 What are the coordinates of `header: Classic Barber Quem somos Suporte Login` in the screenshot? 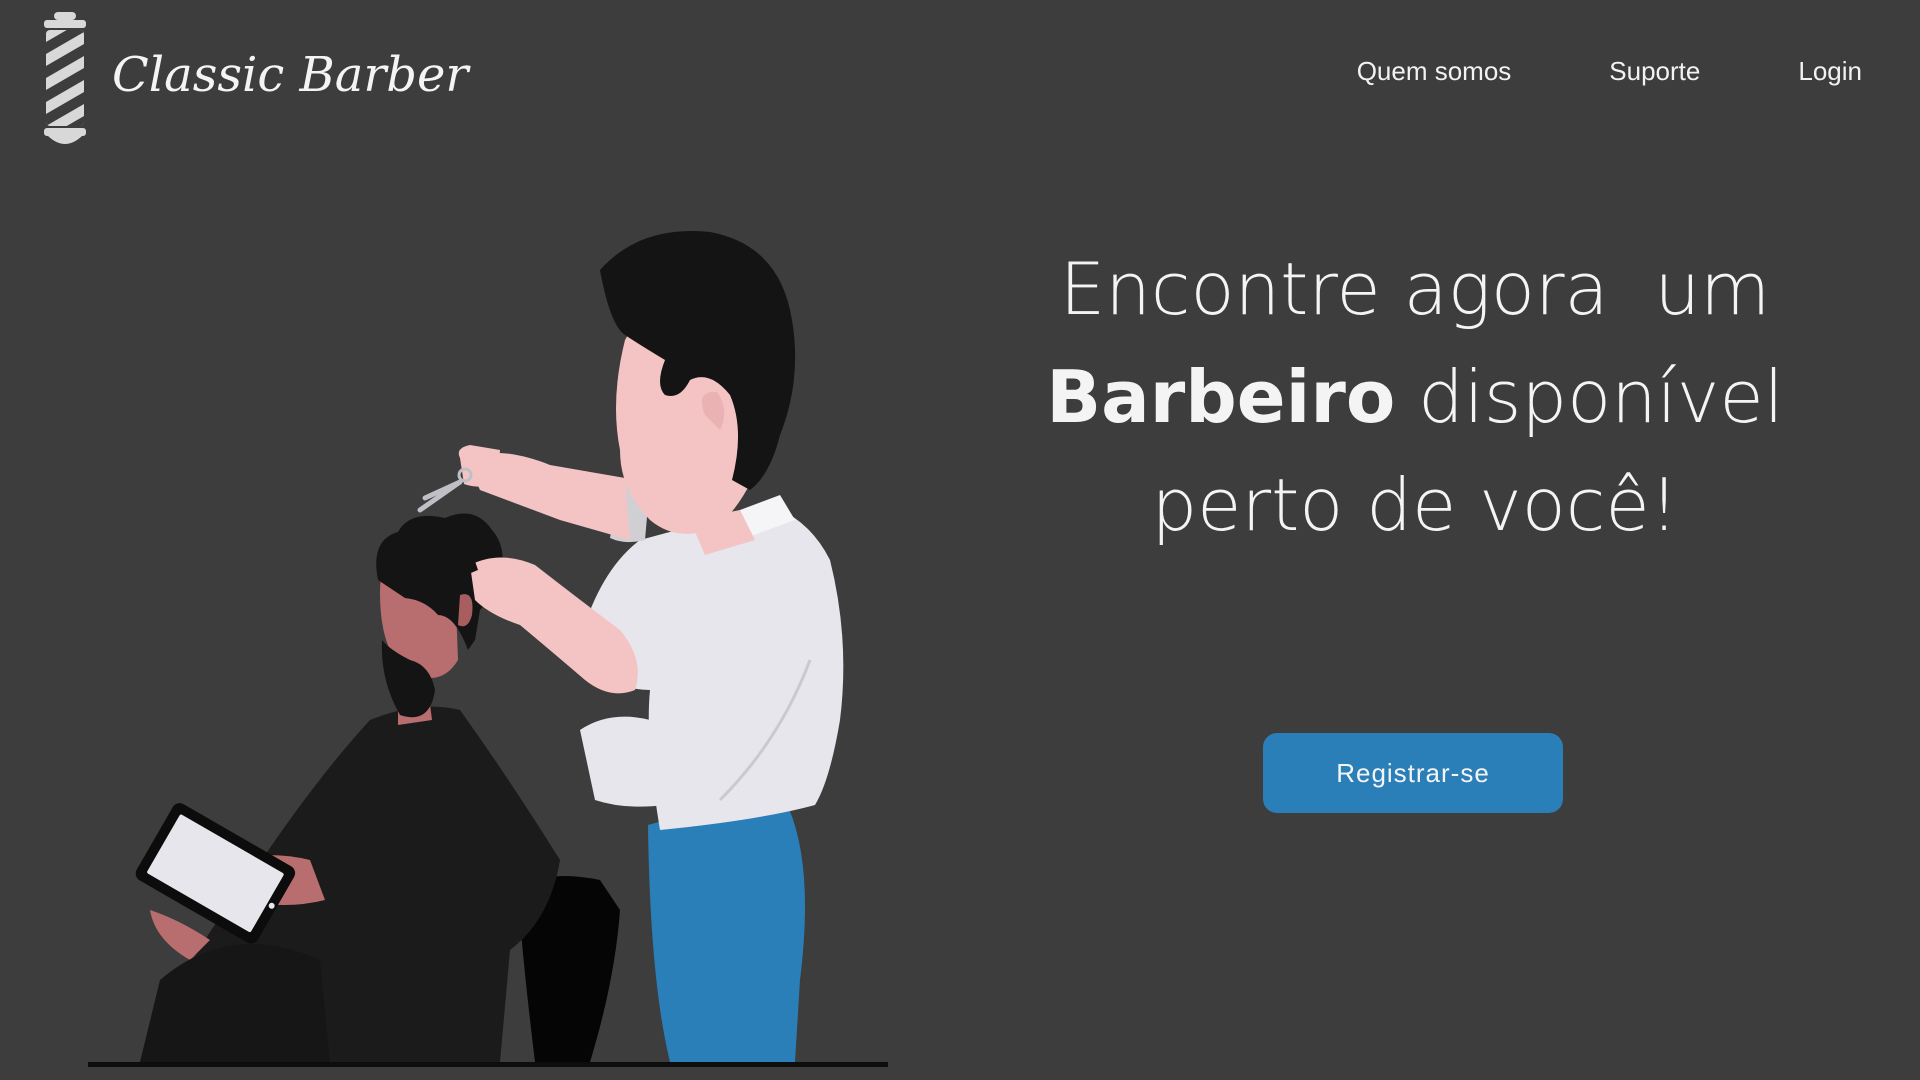 It's located at (960, 80).